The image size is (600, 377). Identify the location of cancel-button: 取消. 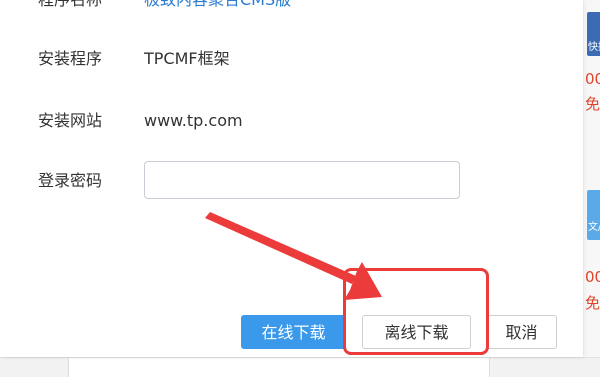
(521, 332).